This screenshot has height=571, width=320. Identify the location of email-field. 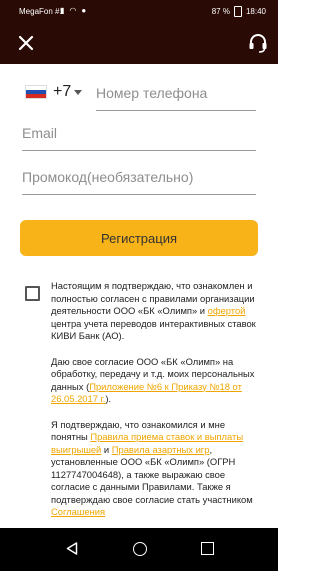
(139, 135).